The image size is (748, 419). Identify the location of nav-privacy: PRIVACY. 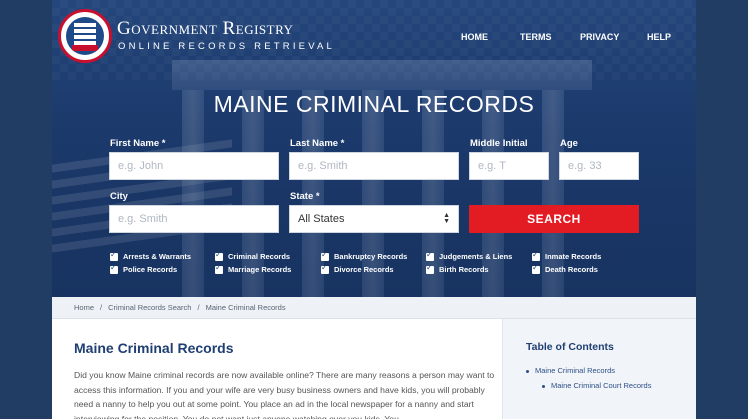
(599, 37).